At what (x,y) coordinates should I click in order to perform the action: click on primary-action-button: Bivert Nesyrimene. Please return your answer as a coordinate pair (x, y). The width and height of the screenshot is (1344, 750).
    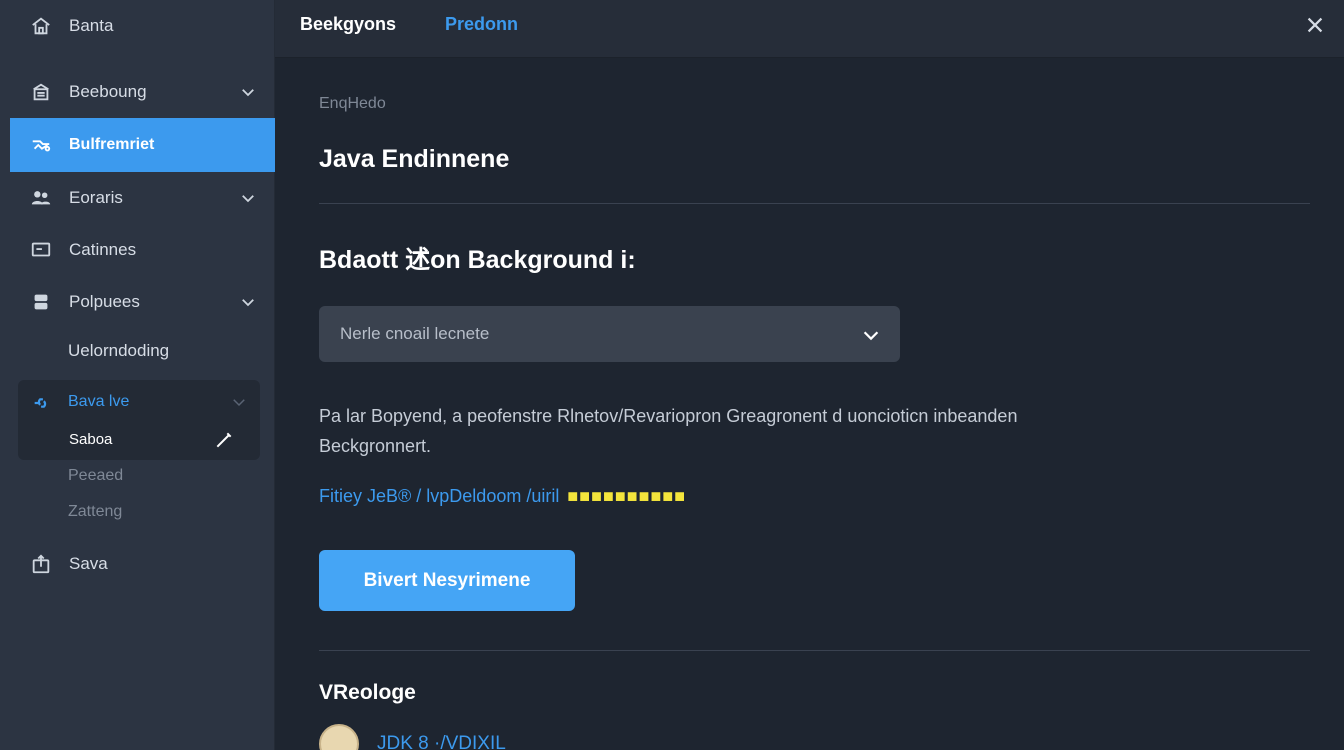
    Looking at the image, I should click on (447, 580).